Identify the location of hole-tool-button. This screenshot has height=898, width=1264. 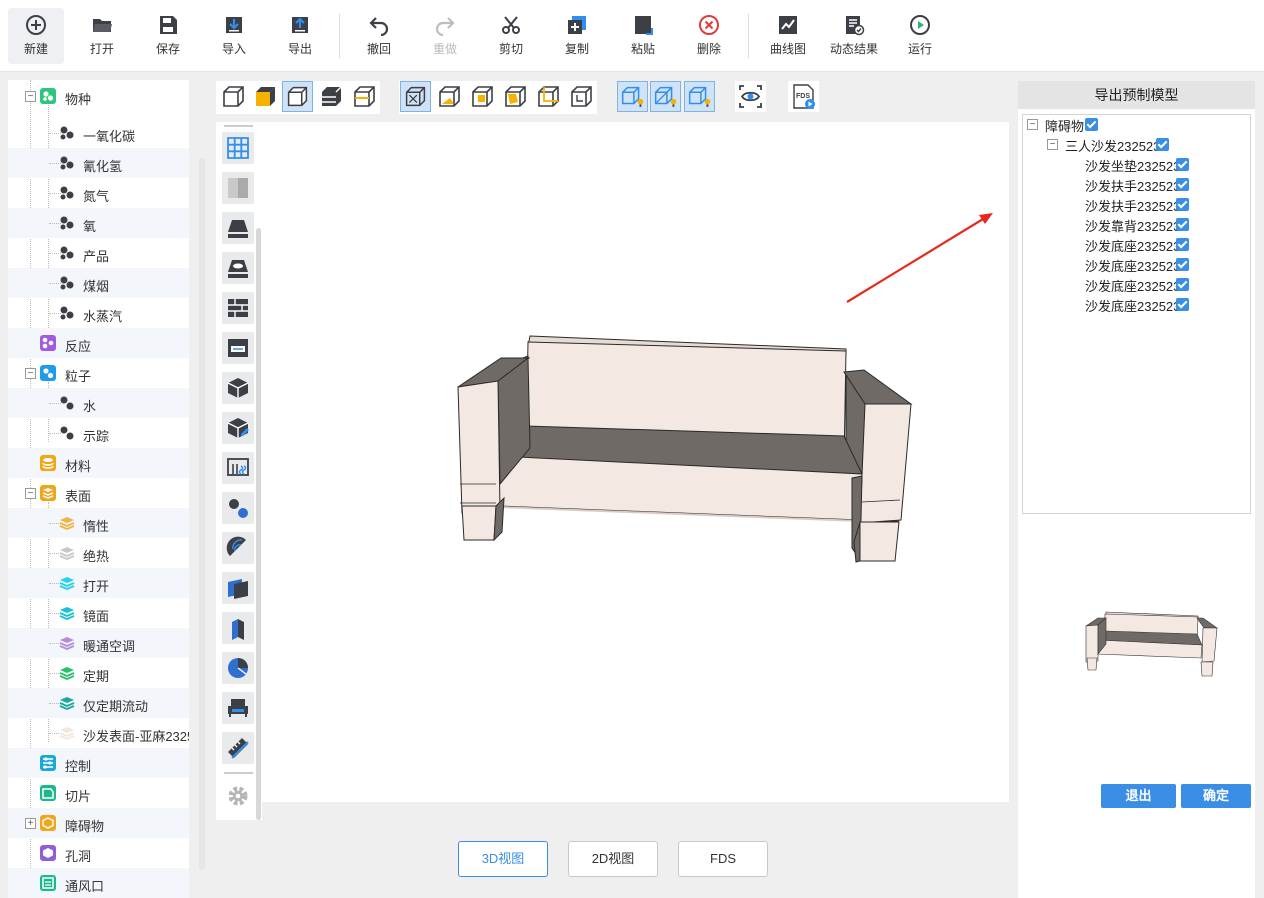
(238, 268).